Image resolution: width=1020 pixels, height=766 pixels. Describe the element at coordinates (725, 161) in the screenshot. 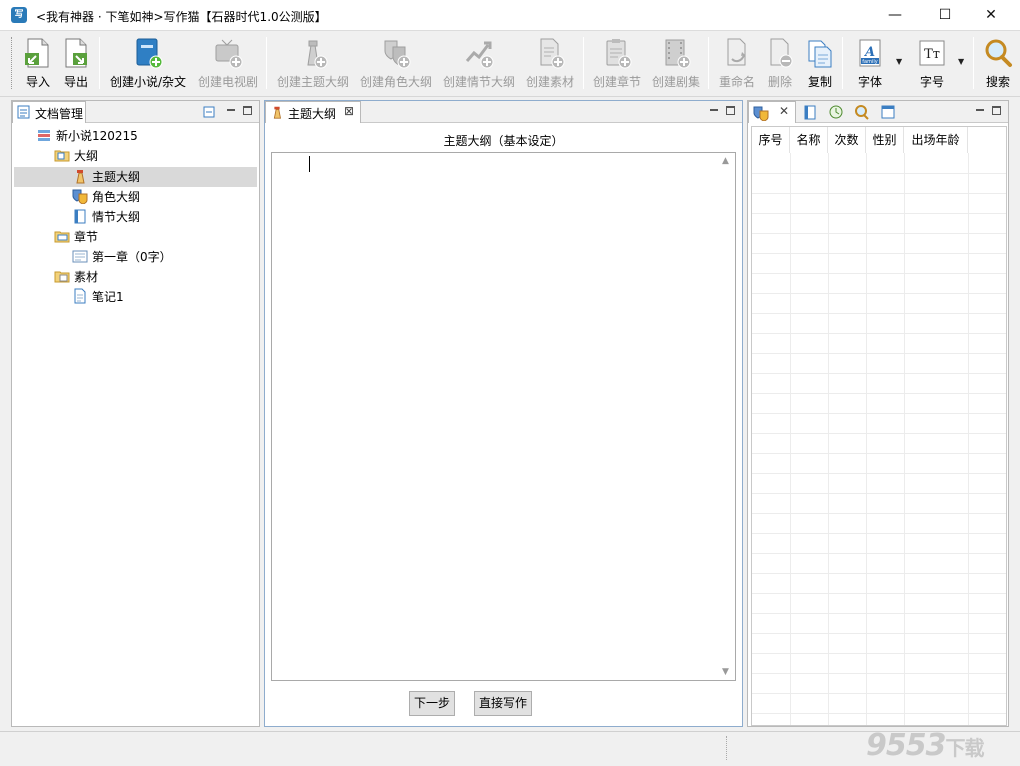

I see `scroll-up-icon: ▲` at that location.